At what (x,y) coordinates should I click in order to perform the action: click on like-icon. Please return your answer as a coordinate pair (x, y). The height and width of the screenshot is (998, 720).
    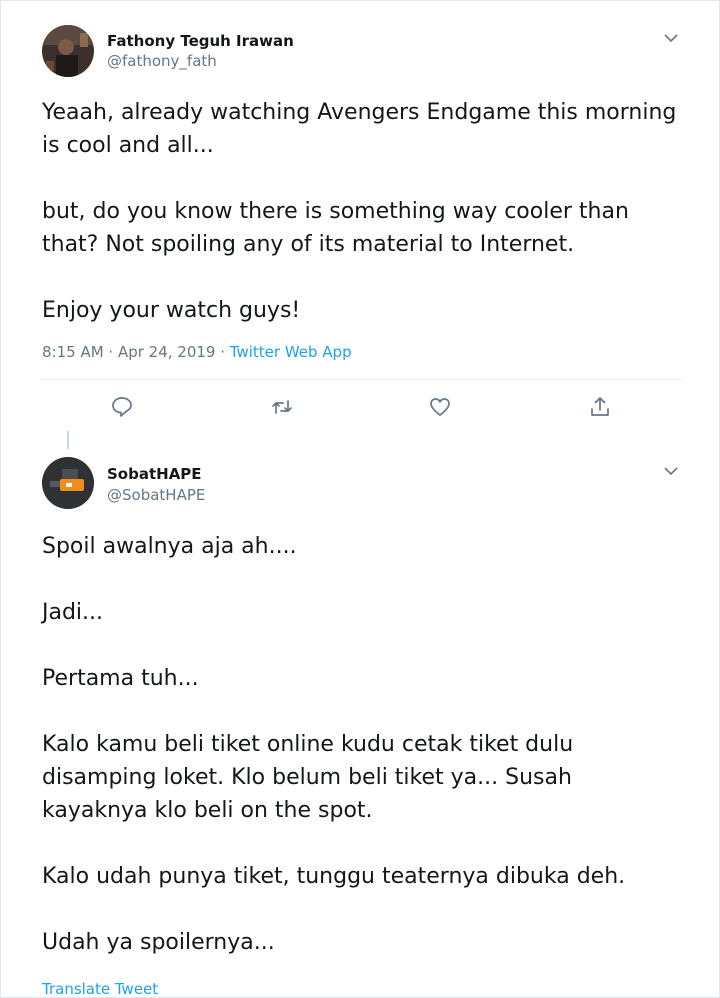
    Looking at the image, I should click on (440, 407).